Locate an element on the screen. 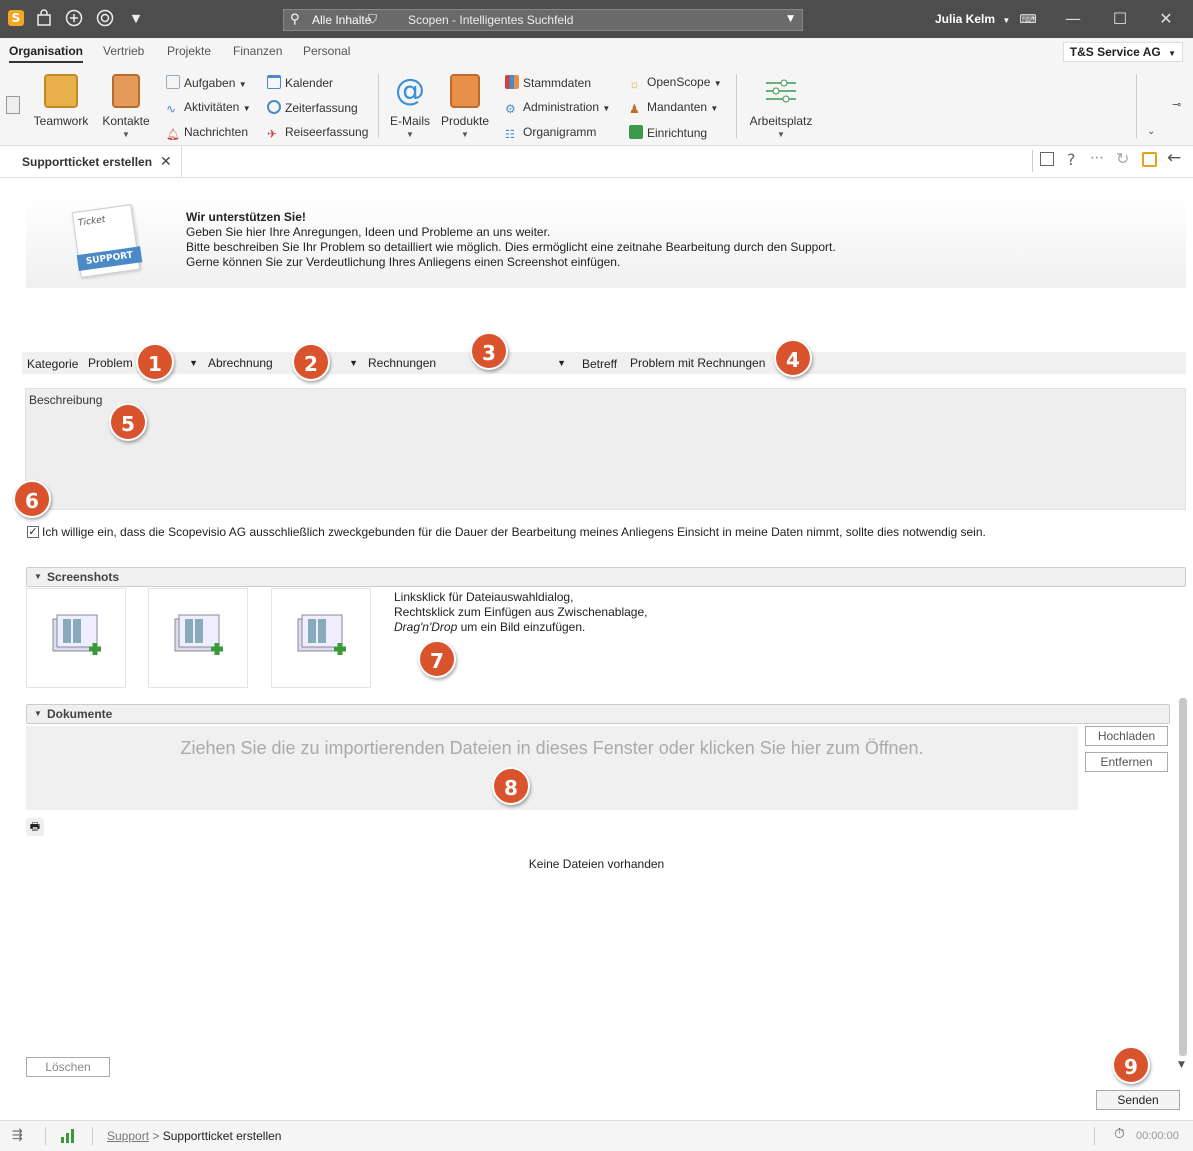 This screenshot has height=1151, width=1193. stopwatch-icon: ⏱︎ is located at coordinates (1119, 1134).